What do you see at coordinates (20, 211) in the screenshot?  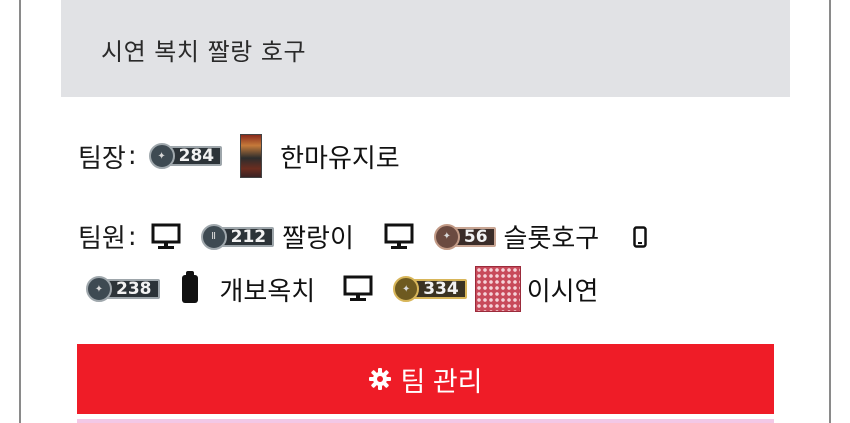 I see `frame-border-left` at bounding box center [20, 211].